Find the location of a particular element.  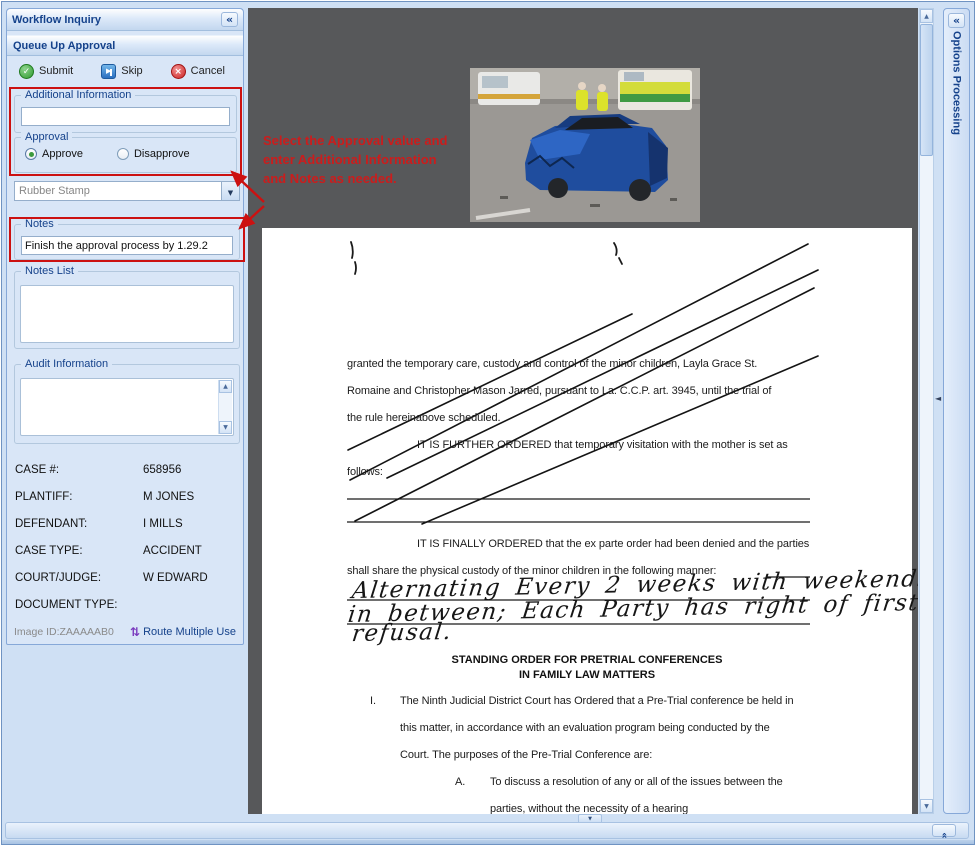

skip-icon: ▶ is located at coordinates (109, 71).